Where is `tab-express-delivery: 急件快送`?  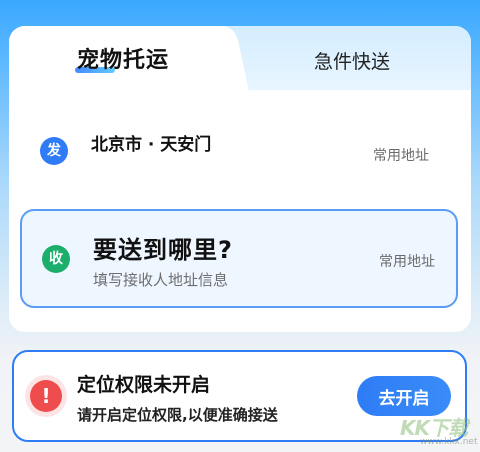 tab-express-delivery: 急件快送 is located at coordinates (352, 60).